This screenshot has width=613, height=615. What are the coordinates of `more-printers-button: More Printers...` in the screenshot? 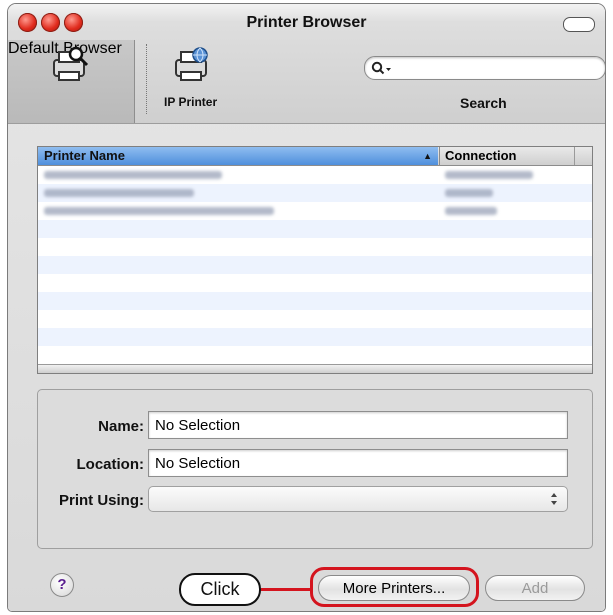 It's located at (394, 588).